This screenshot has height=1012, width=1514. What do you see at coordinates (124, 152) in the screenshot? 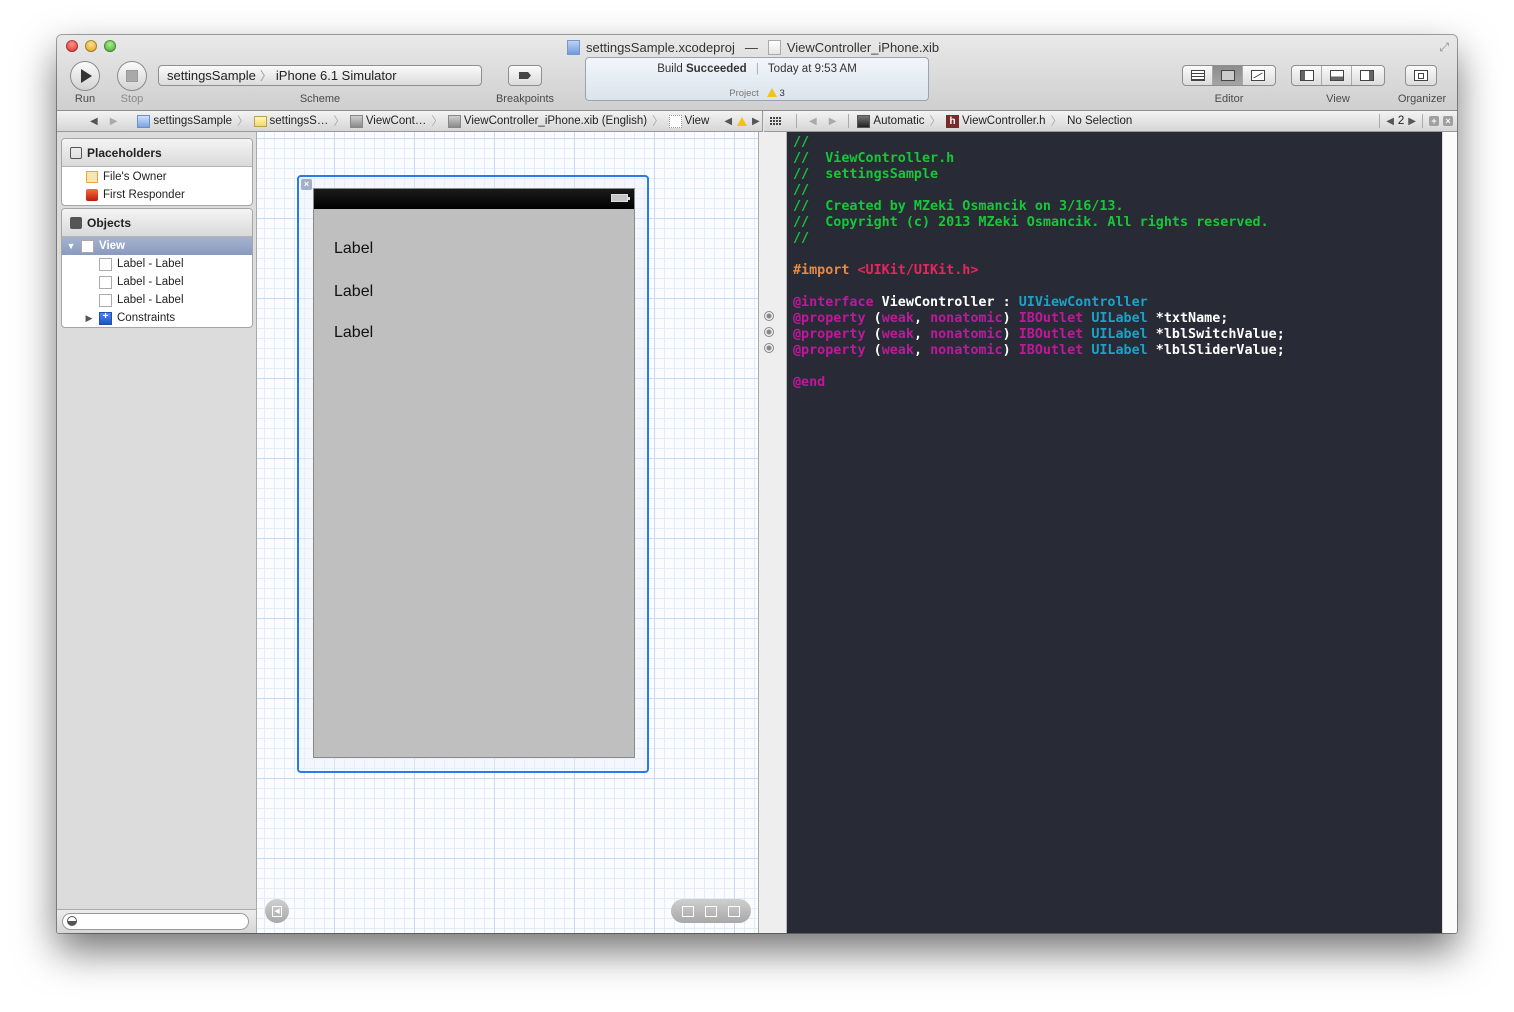
I see `placeholders-title: Placeholders` at bounding box center [124, 152].